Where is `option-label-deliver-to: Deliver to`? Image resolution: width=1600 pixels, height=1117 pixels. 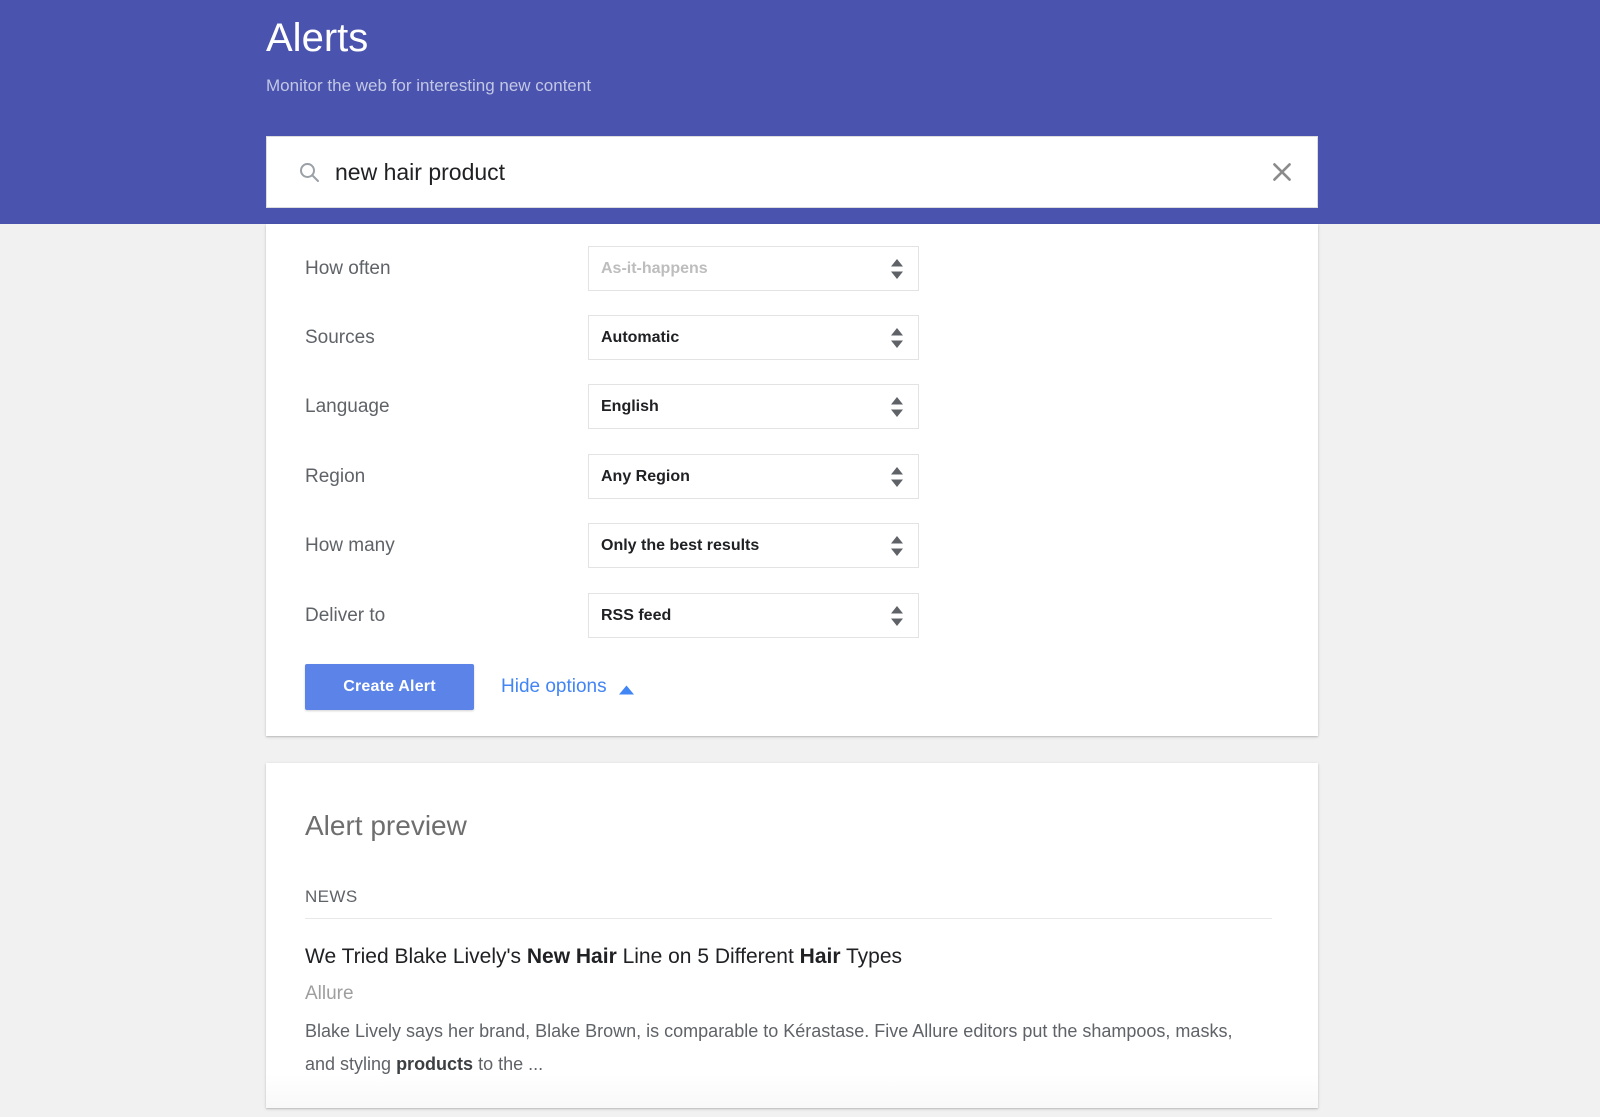
option-label-deliver-to: Deliver to is located at coordinates (345, 615).